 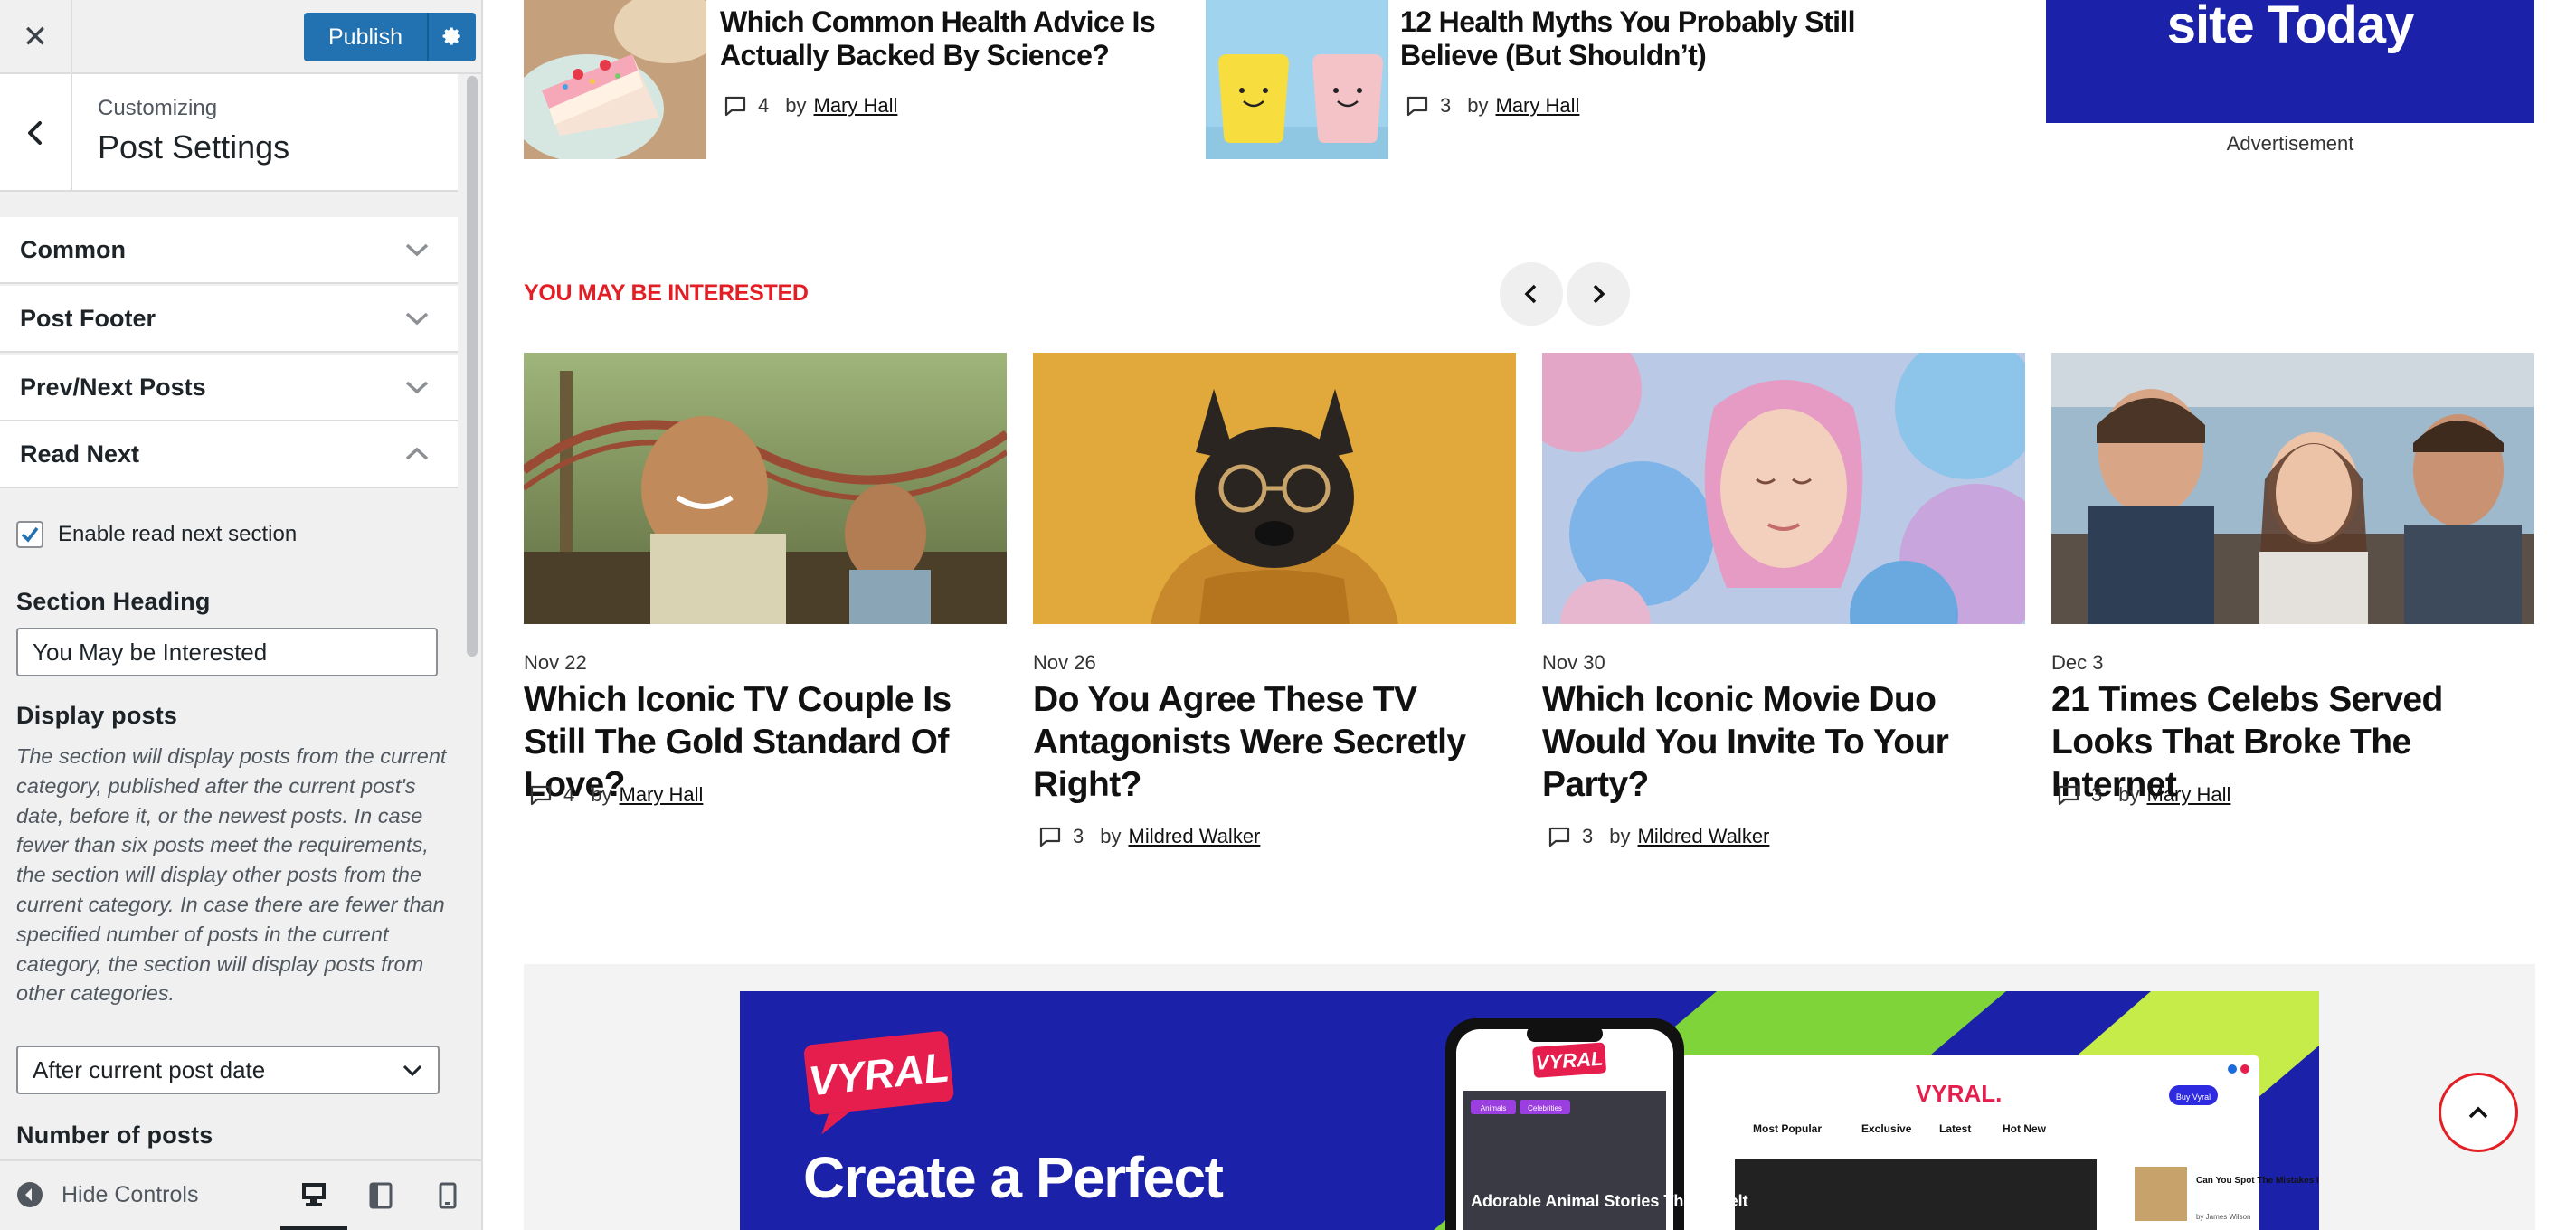 What do you see at coordinates (2193, 1097) in the screenshot?
I see `promo-buy-button: Buy Vyral` at bounding box center [2193, 1097].